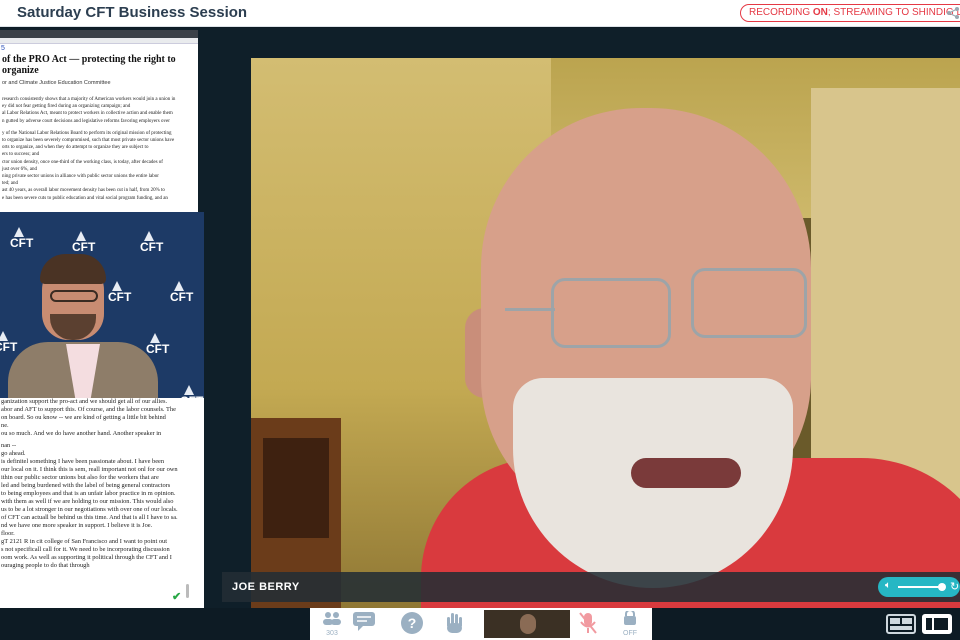 The image size is (960, 640). I want to click on speaker-glasses-left, so click(611, 313).